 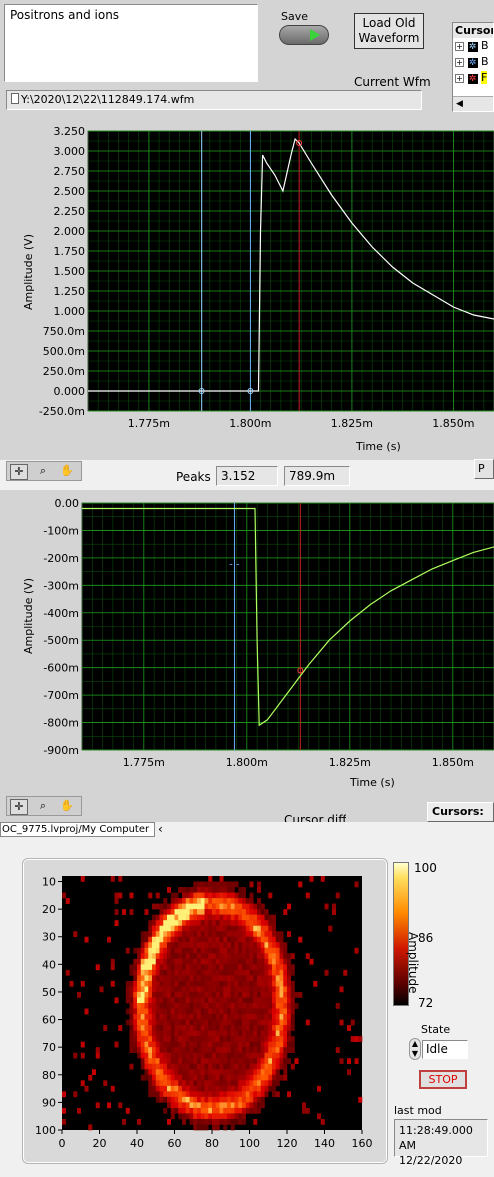 What do you see at coordinates (131, 43) in the screenshot?
I see `comment-box: Positrons and ions` at bounding box center [131, 43].